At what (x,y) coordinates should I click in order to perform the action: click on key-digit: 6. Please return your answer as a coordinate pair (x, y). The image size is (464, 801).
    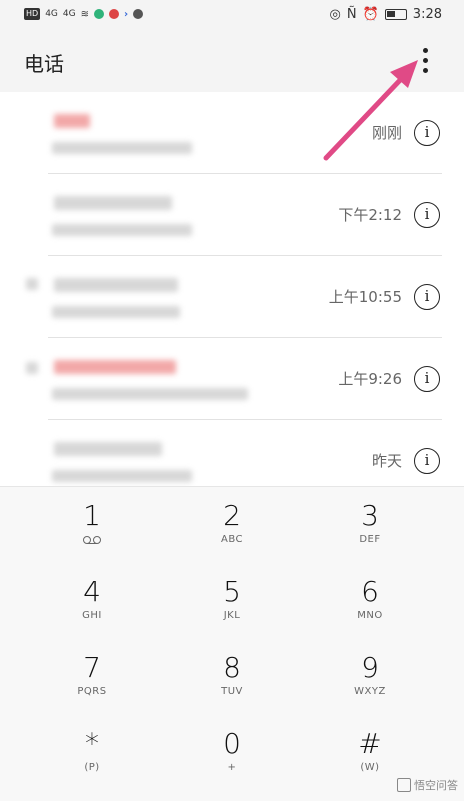
    Looking at the image, I should click on (370, 591).